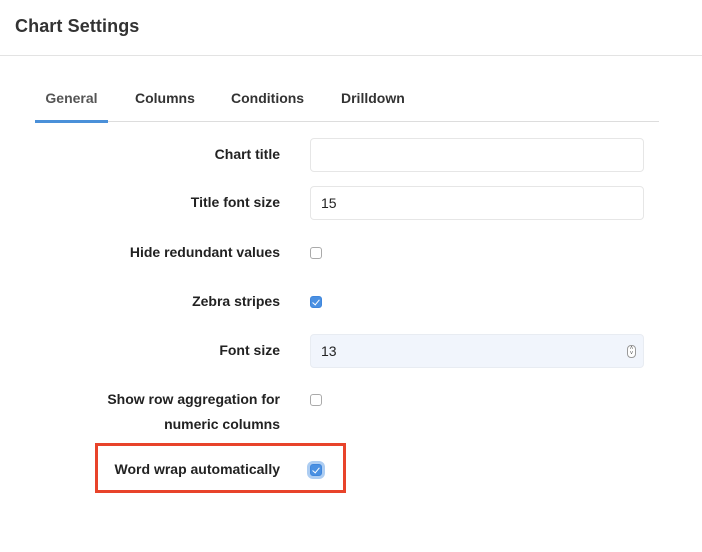  Describe the element at coordinates (268, 101) in the screenshot. I see `tab-conditions: Conditions` at that location.